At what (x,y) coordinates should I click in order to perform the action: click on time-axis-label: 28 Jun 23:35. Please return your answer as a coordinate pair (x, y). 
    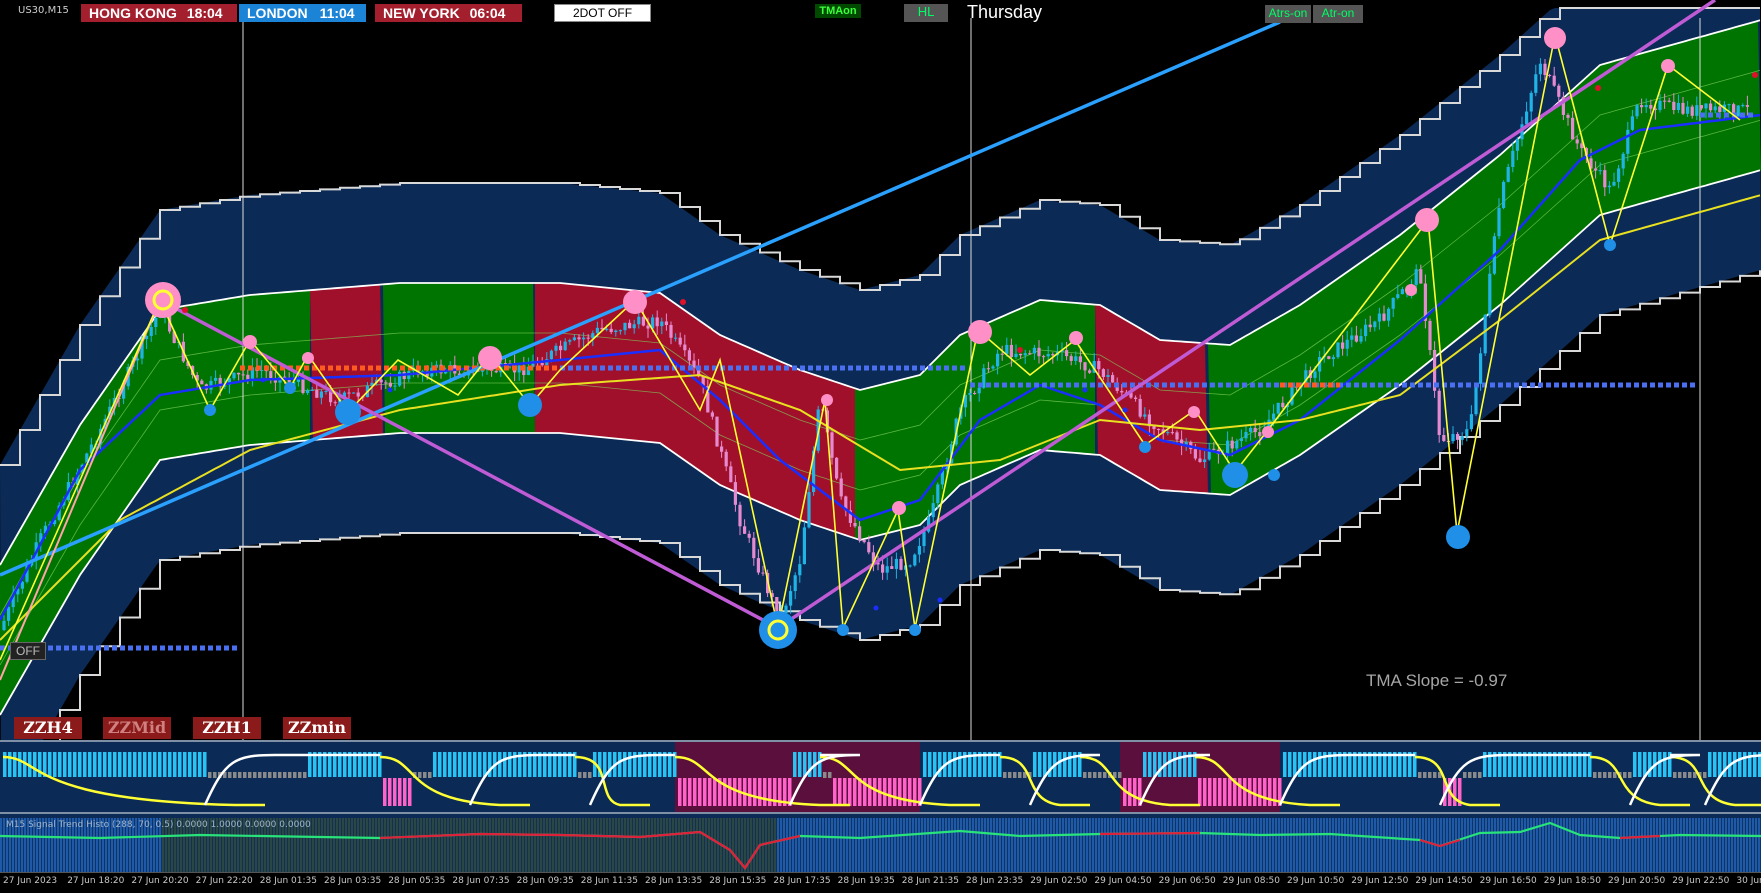
    Looking at the image, I should click on (995, 881).